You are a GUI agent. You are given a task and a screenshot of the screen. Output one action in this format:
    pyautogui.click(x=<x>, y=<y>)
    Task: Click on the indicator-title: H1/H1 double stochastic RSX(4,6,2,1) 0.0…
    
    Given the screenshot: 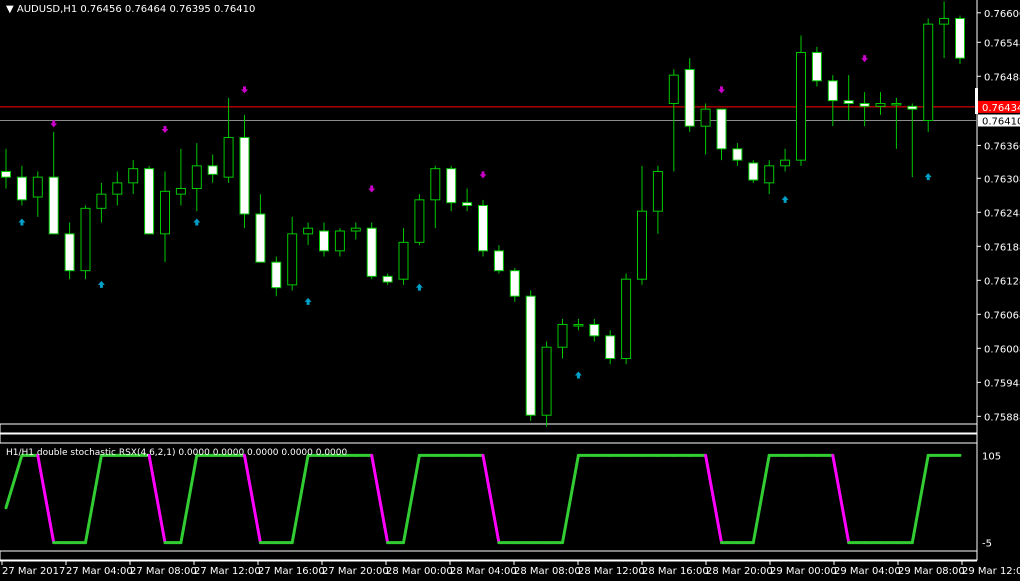 What is the action you would take?
    pyautogui.click(x=177, y=453)
    